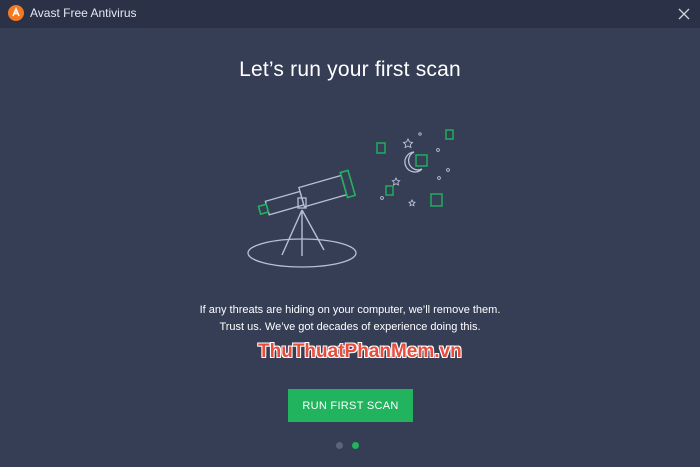 The image size is (700, 467). What do you see at coordinates (347, 445) in the screenshot?
I see `pager` at bounding box center [347, 445].